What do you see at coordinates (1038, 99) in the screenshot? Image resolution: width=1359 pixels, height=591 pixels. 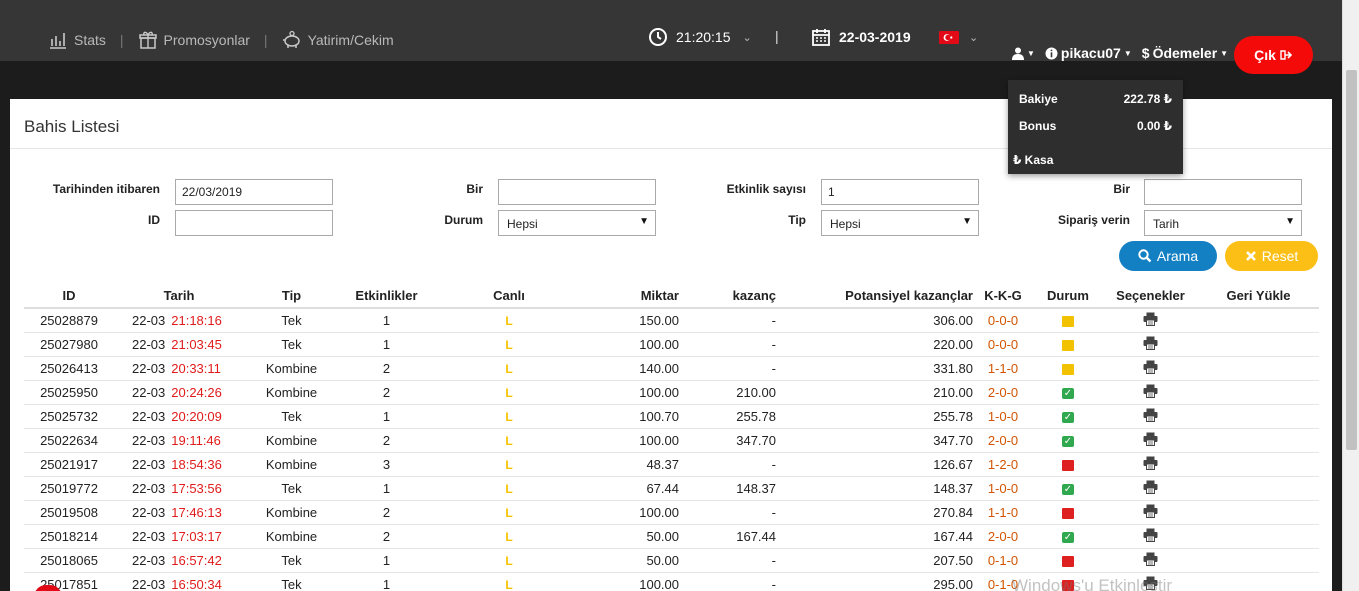 I see `balance-label: Bakiye` at bounding box center [1038, 99].